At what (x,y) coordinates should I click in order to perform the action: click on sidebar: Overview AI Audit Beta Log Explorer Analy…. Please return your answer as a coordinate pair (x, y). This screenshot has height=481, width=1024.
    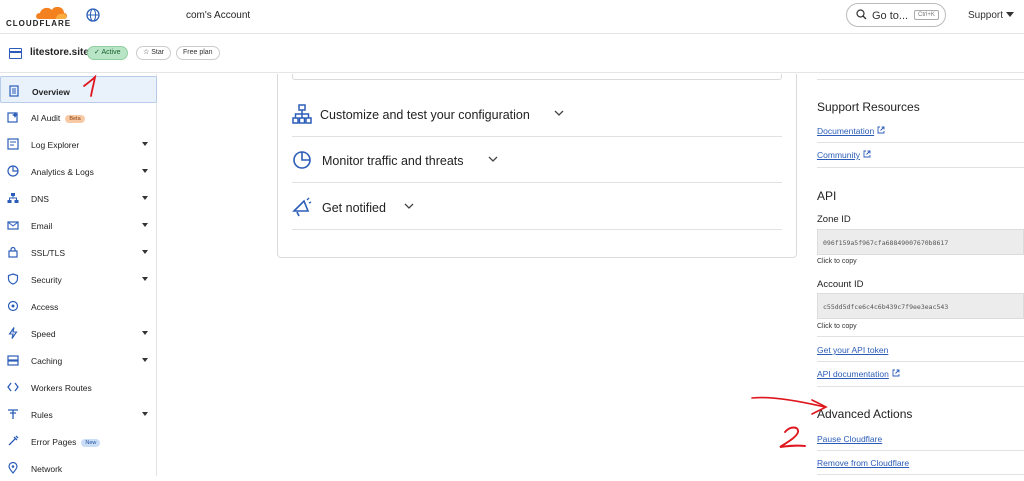
    Looking at the image, I should click on (78, 275).